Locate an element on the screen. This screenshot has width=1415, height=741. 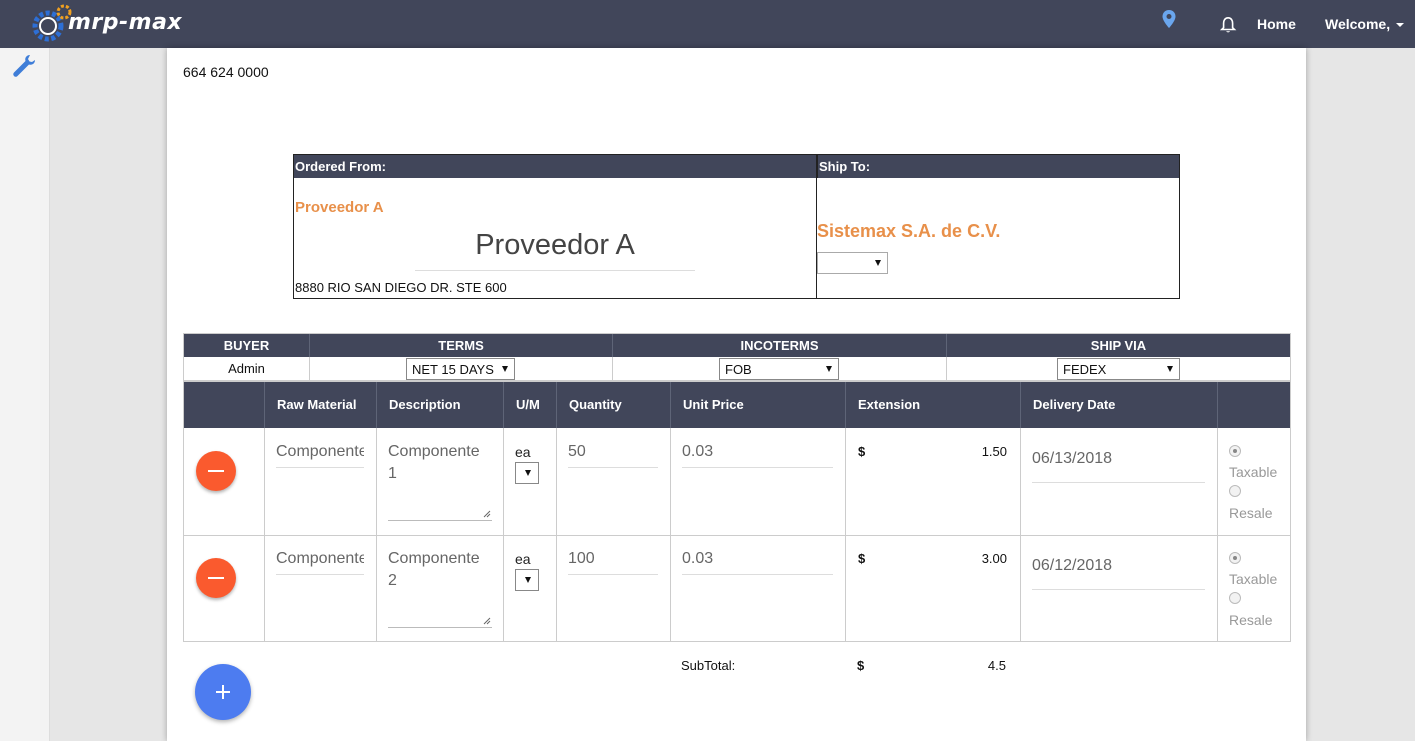
add-row-button is located at coordinates (223, 692).